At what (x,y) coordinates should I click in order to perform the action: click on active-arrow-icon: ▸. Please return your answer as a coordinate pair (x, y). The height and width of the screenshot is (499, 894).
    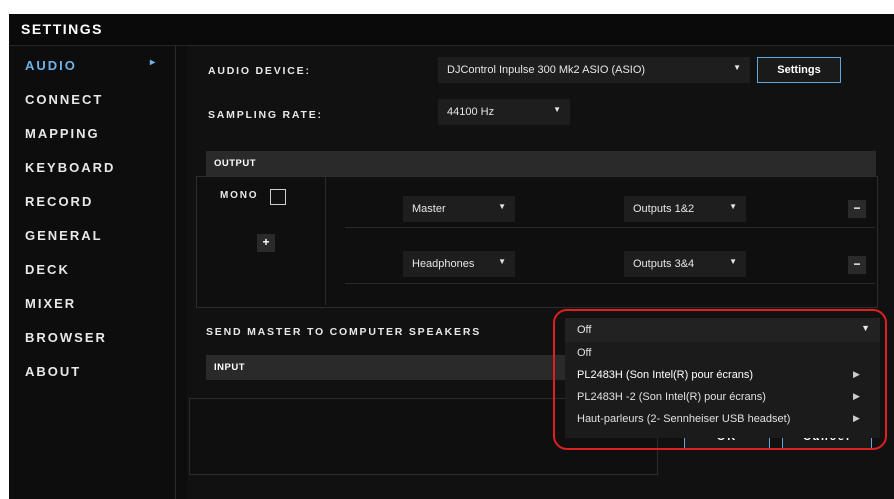
    Looking at the image, I should click on (154, 62).